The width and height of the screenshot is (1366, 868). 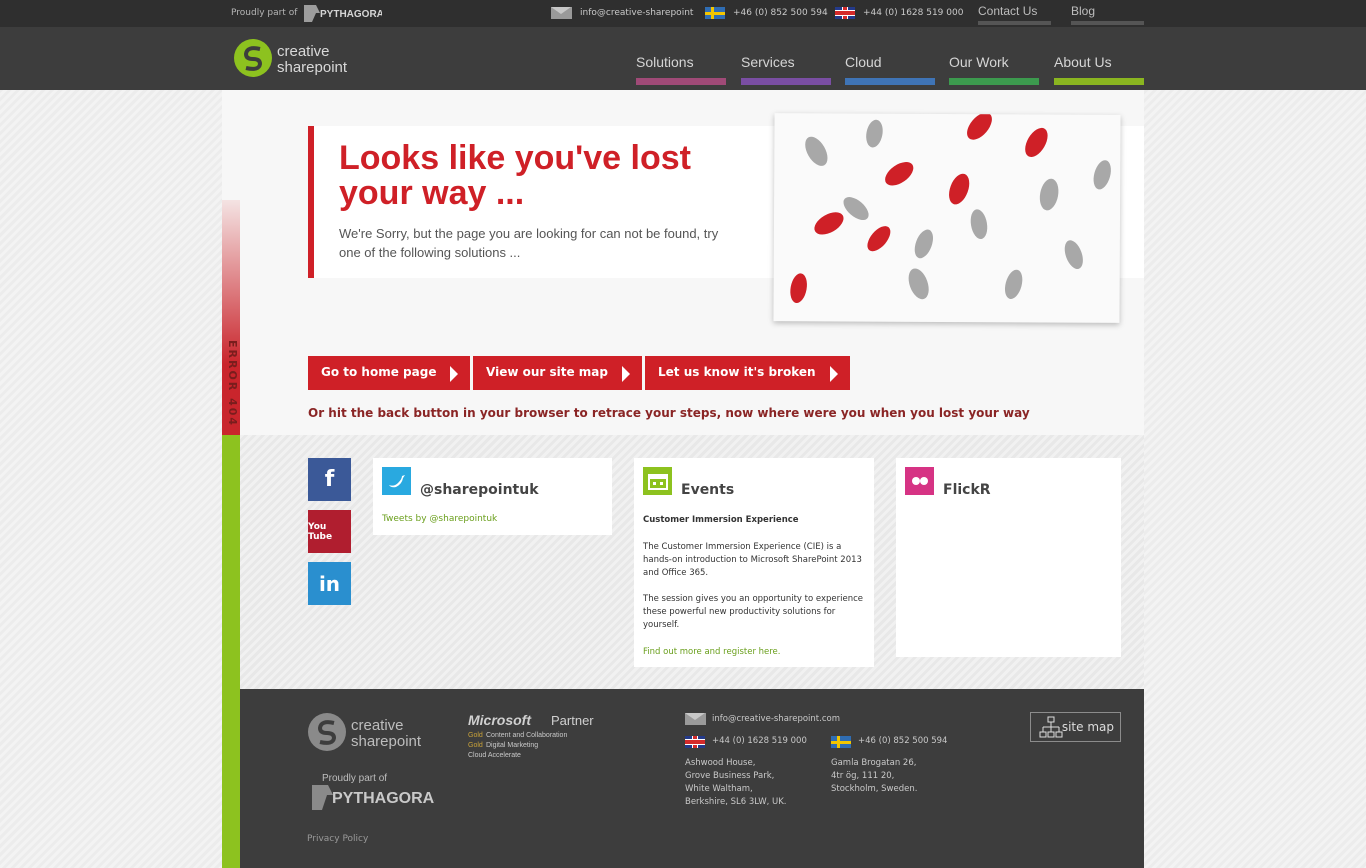 I want to click on footer-logo: creative sharepoint, so click(x=372, y=732).